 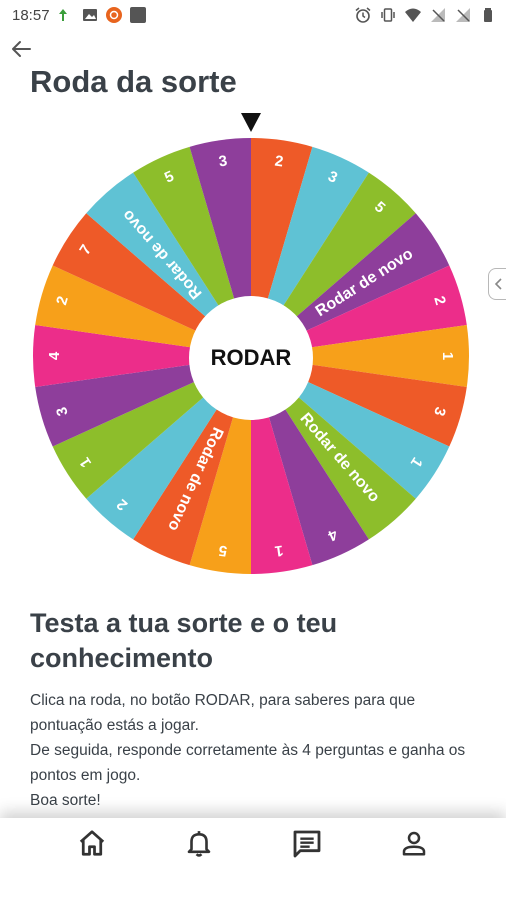 I want to click on nav-home, so click(x=92, y=848).